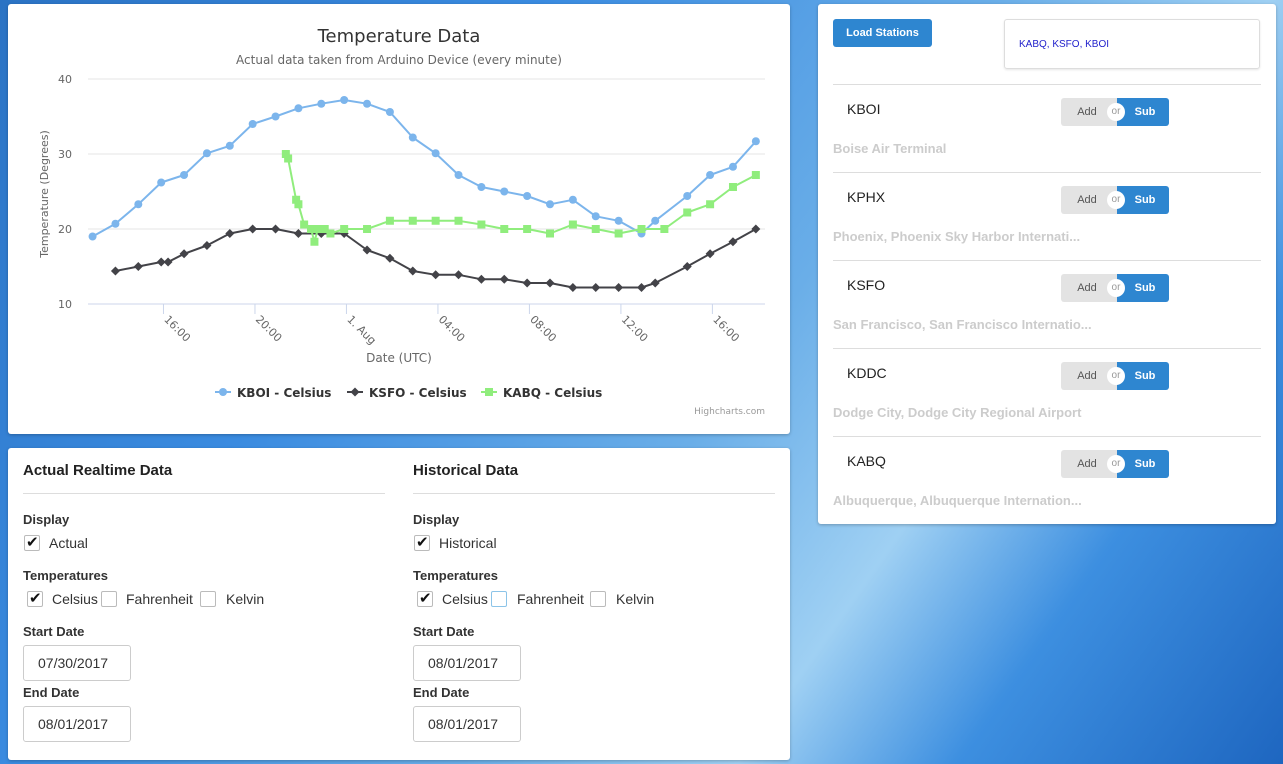 The height and width of the screenshot is (764, 1283). What do you see at coordinates (467, 663) in the screenshot?
I see `historical-start-date-input: 08/01/2017` at bounding box center [467, 663].